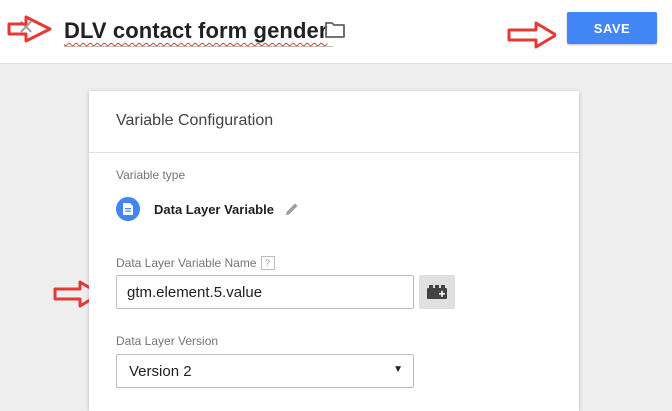 Image resolution: width=672 pixels, height=411 pixels. What do you see at coordinates (265, 292) in the screenshot?
I see `dlv-name-input` at bounding box center [265, 292].